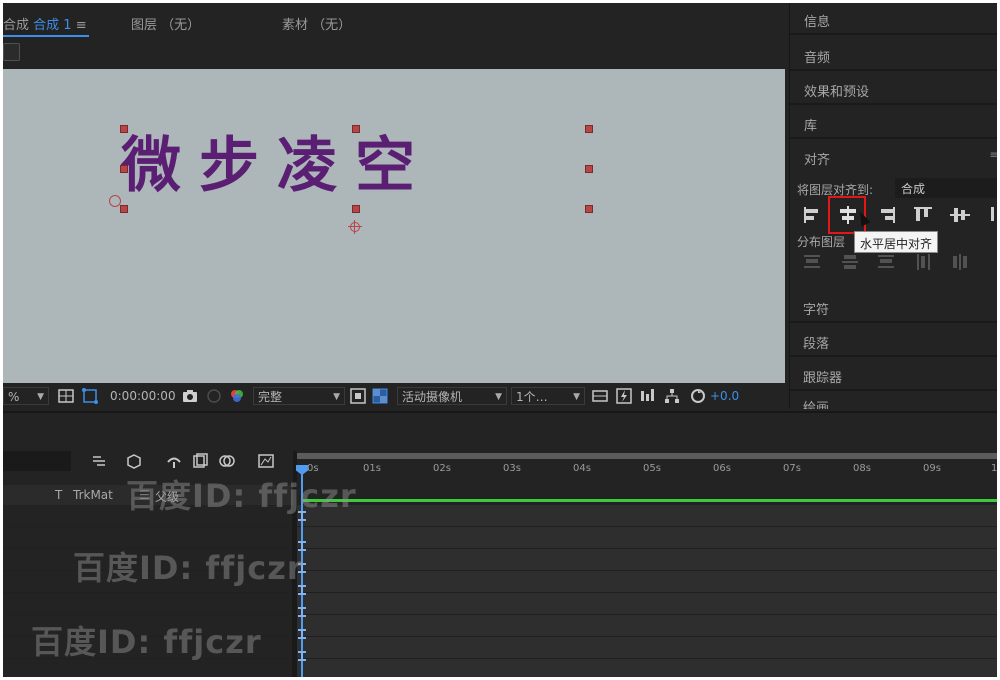  I want to click on draft-3d-icon, so click(134, 461).